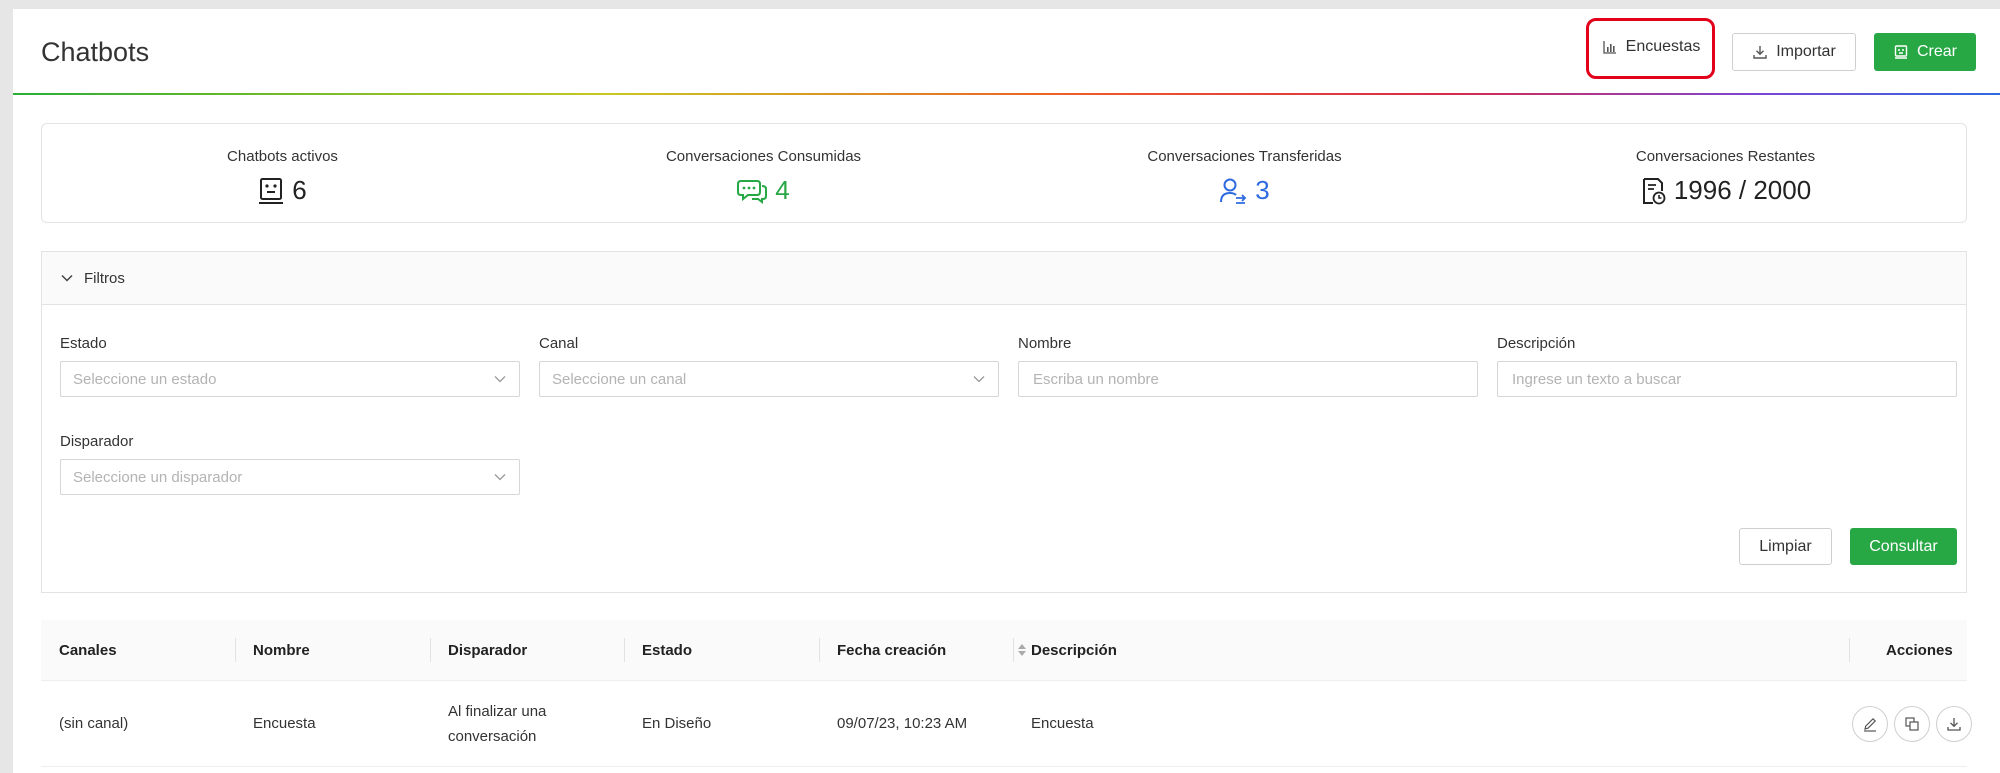 The height and width of the screenshot is (773, 2000). What do you see at coordinates (145, 379) in the screenshot?
I see `estado-placeholder: Seleccione un estado` at bounding box center [145, 379].